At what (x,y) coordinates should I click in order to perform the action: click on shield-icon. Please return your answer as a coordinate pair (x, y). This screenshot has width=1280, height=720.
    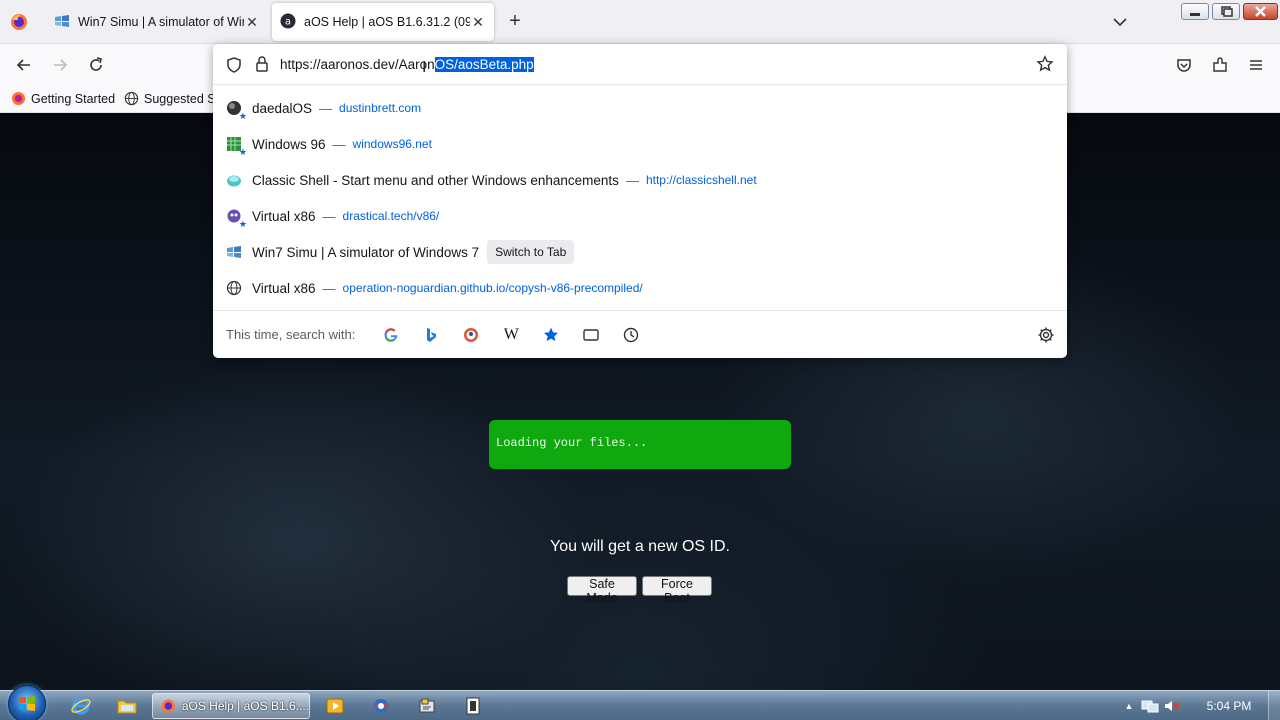
    Looking at the image, I should click on (234, 66).